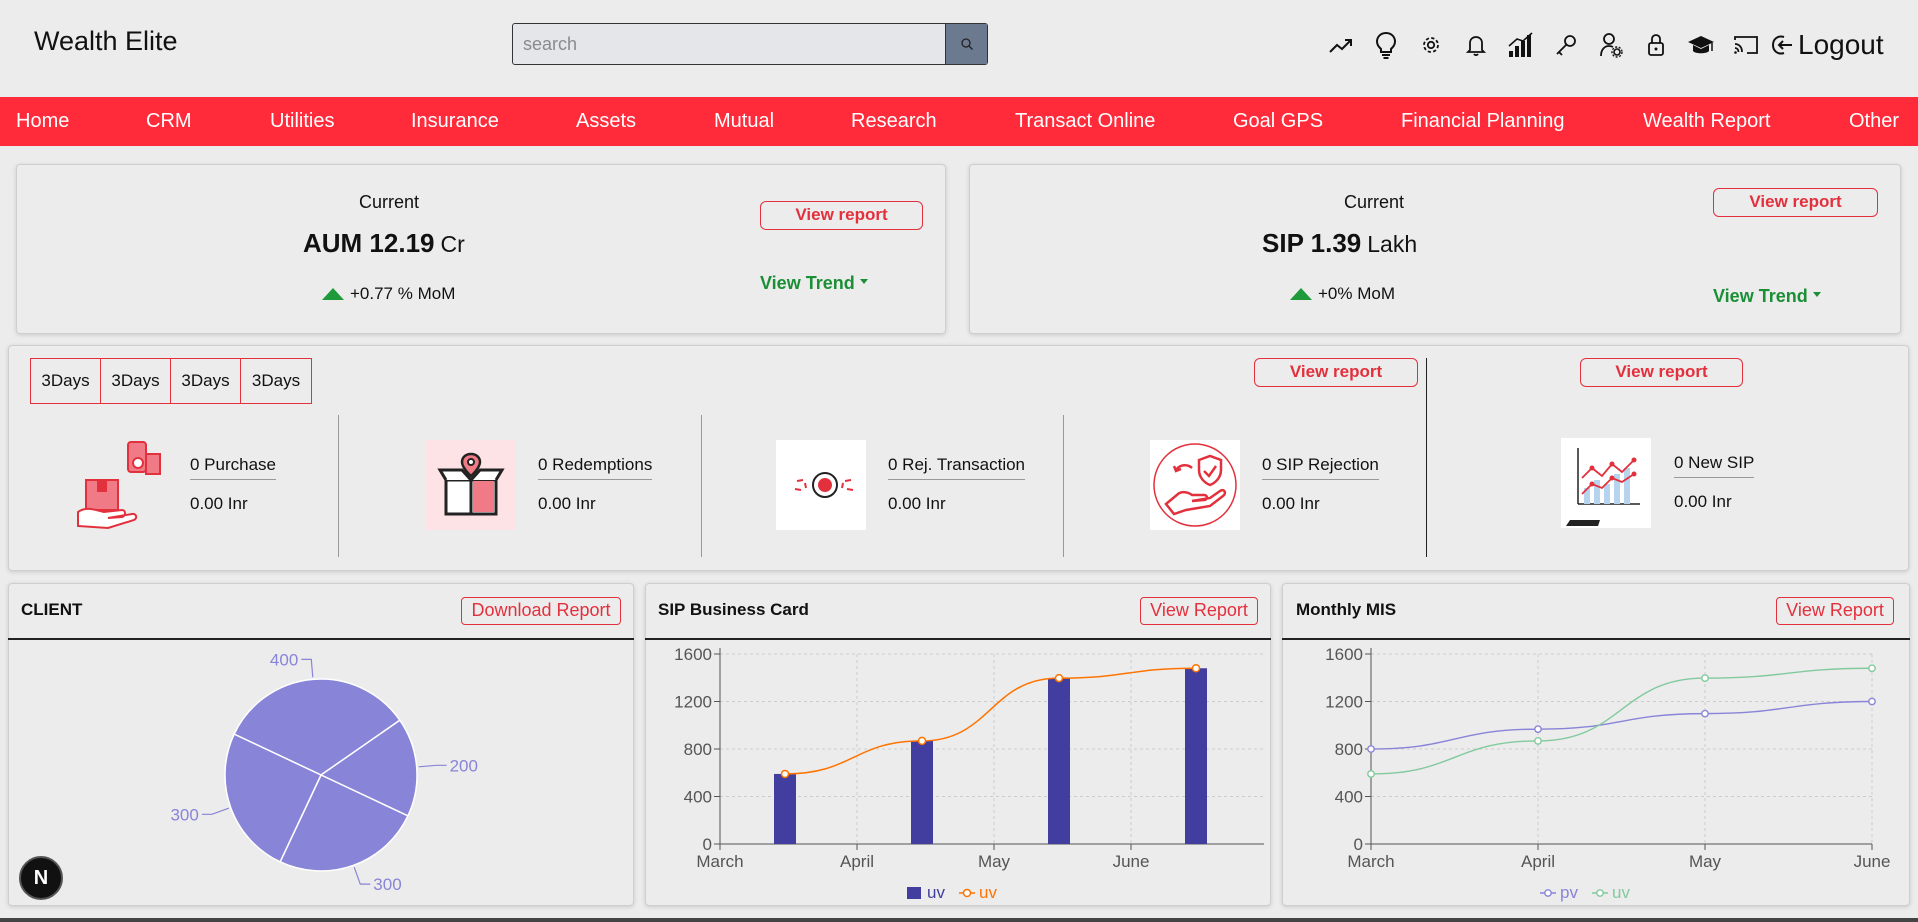 The image size is (1918, 922). I want to click on logout-icon, so click(1781, 45).